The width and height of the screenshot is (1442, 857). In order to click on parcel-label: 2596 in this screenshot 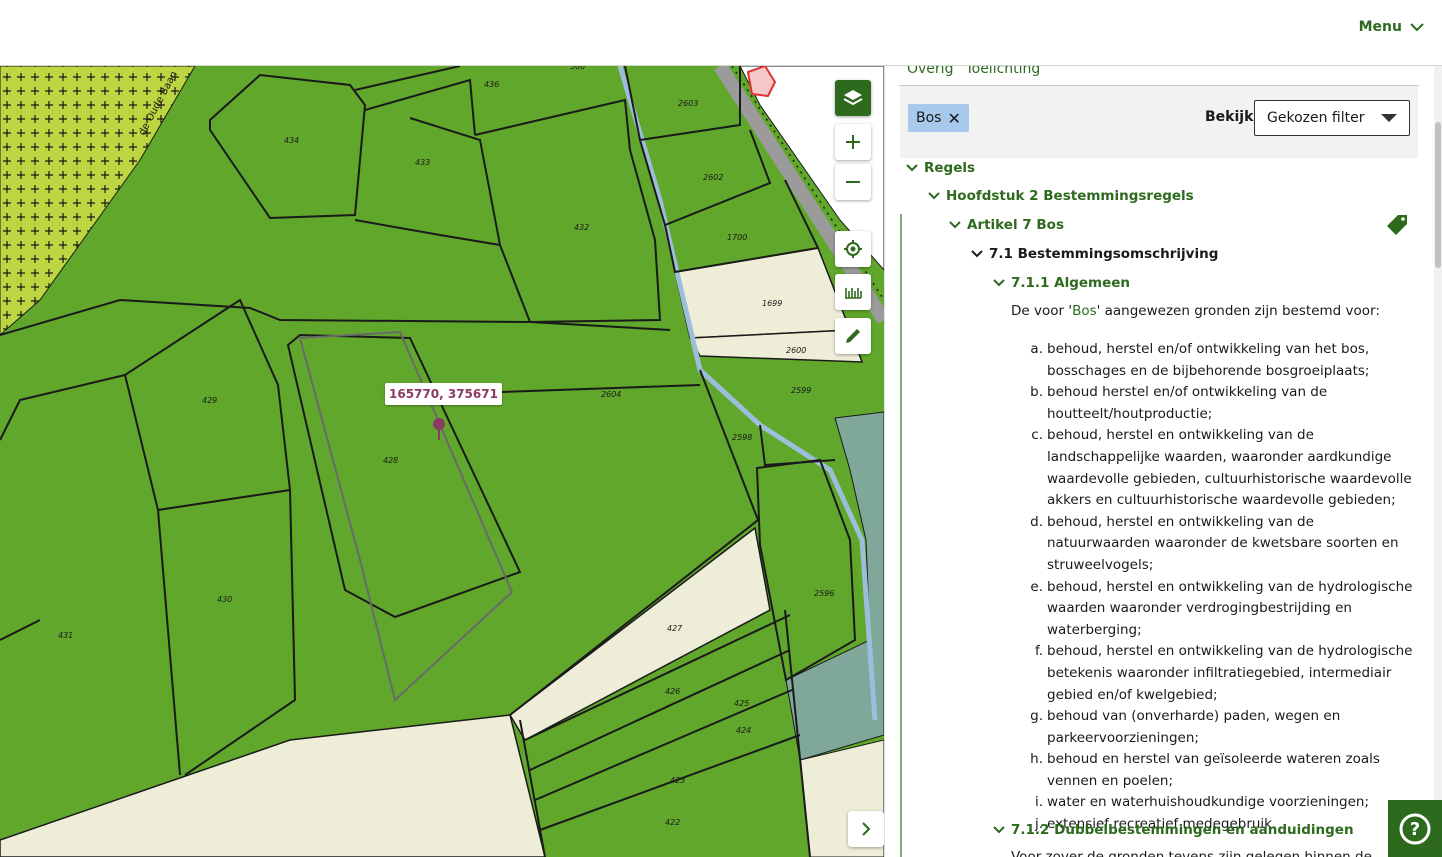, I will do `click(824, 593)`.